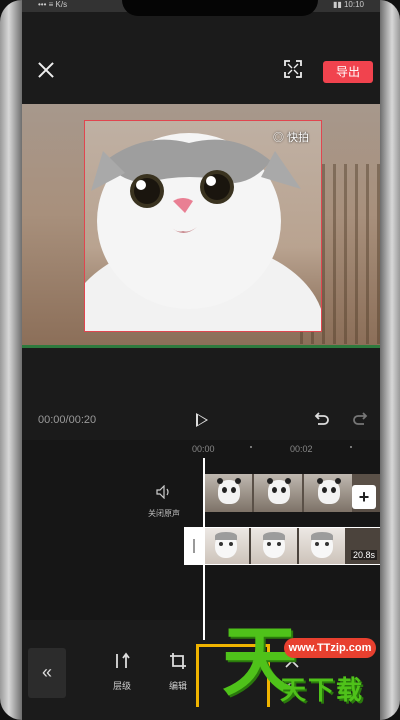 The height and width of the screenshot is (720, 400). What do you see at coordinates (293, 69) in the screenshot?
I see `fullscreen-icon` at bounding box center [293, 69].